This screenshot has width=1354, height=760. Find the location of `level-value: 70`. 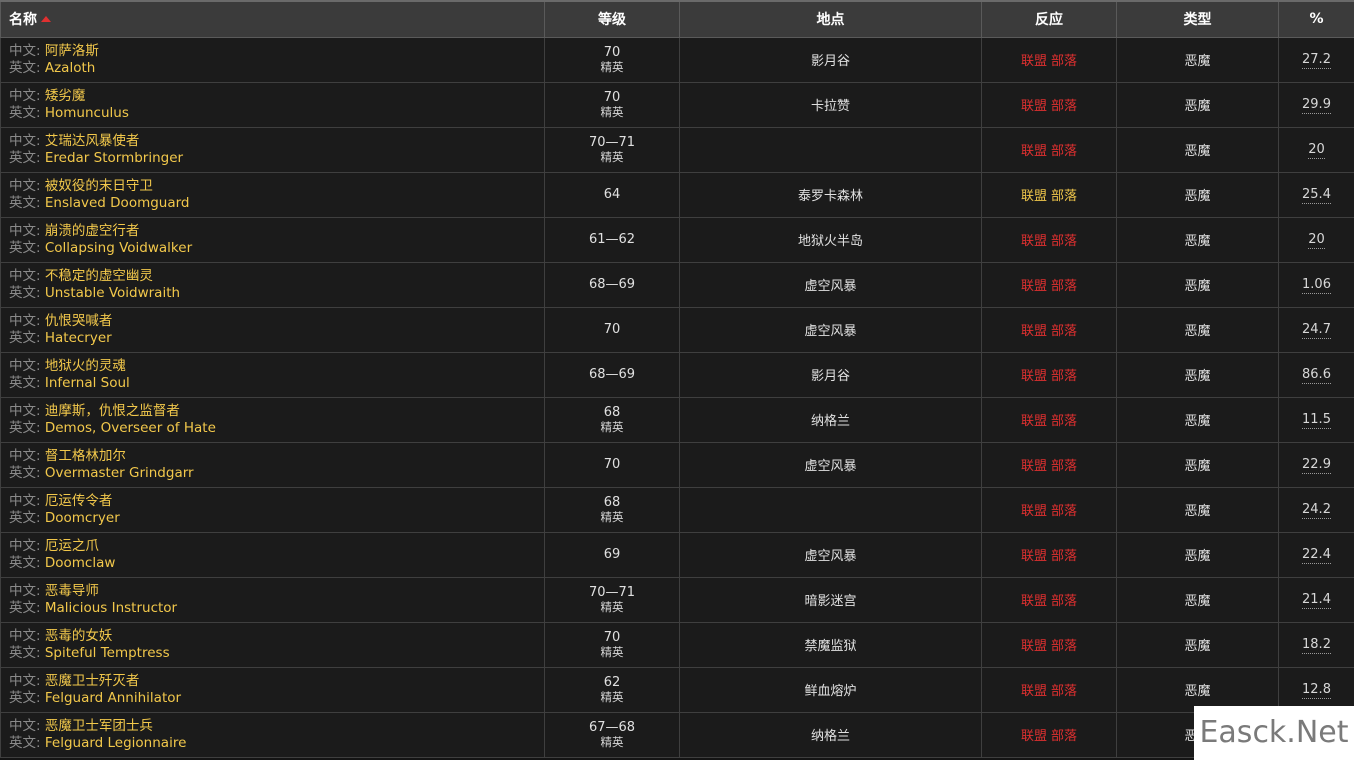

level-value: 70 is located at coordinates (612, 329).